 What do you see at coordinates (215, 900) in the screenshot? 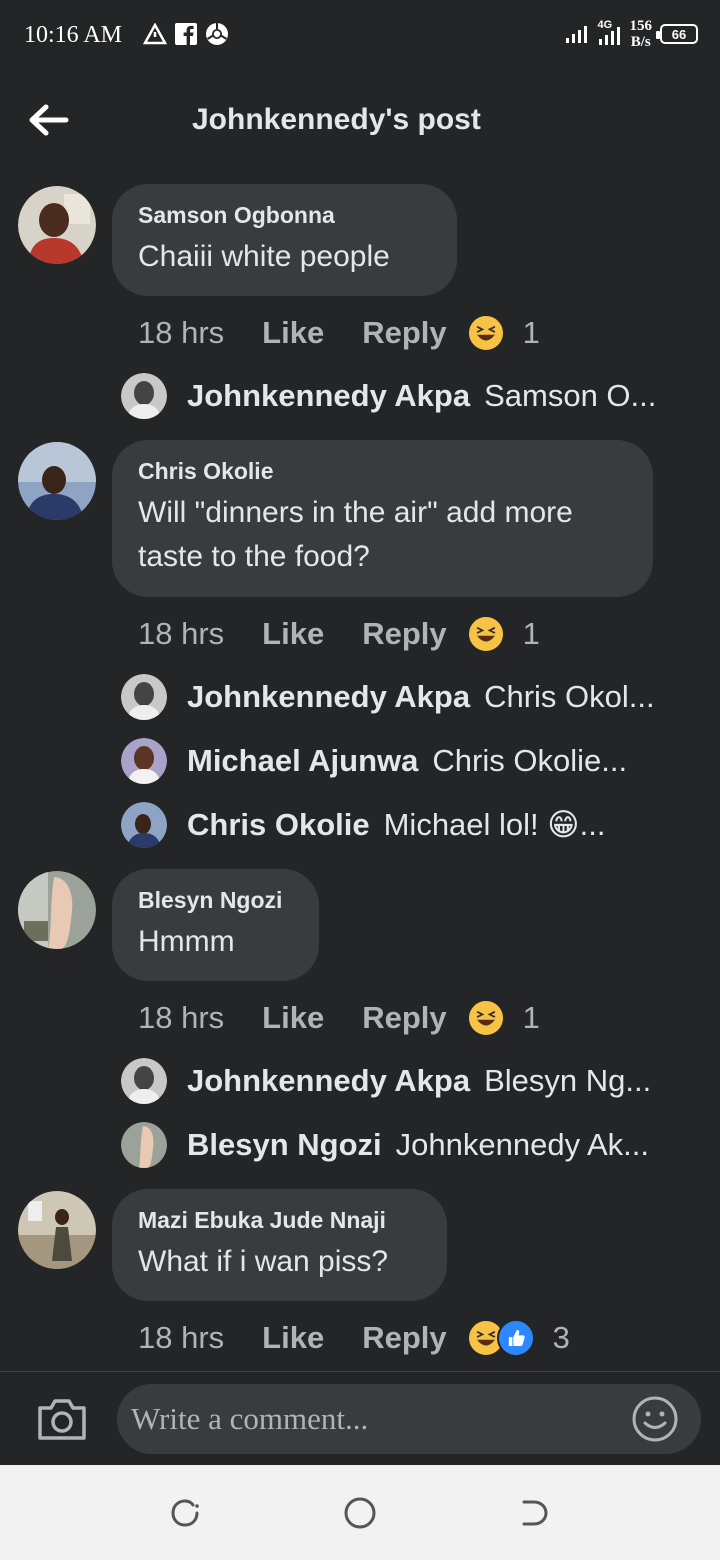
I see `comment-author: Blesyn Ngozi` at bounding box center [215, 900].